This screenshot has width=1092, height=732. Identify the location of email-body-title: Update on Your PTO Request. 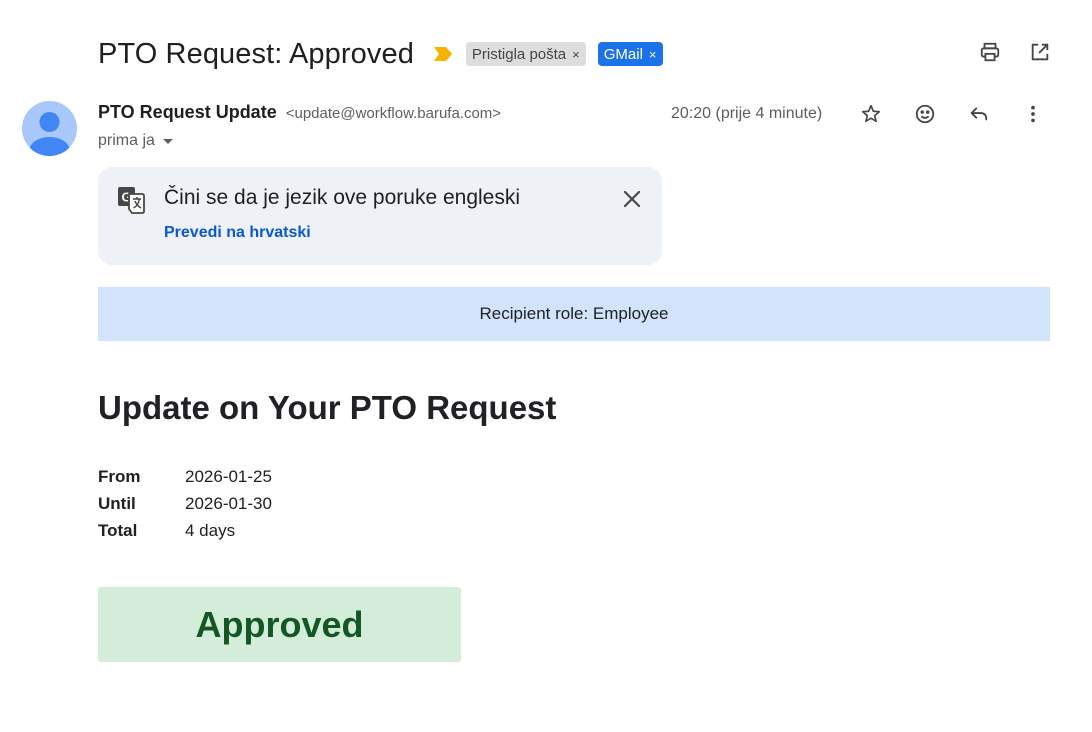
(327, 407).